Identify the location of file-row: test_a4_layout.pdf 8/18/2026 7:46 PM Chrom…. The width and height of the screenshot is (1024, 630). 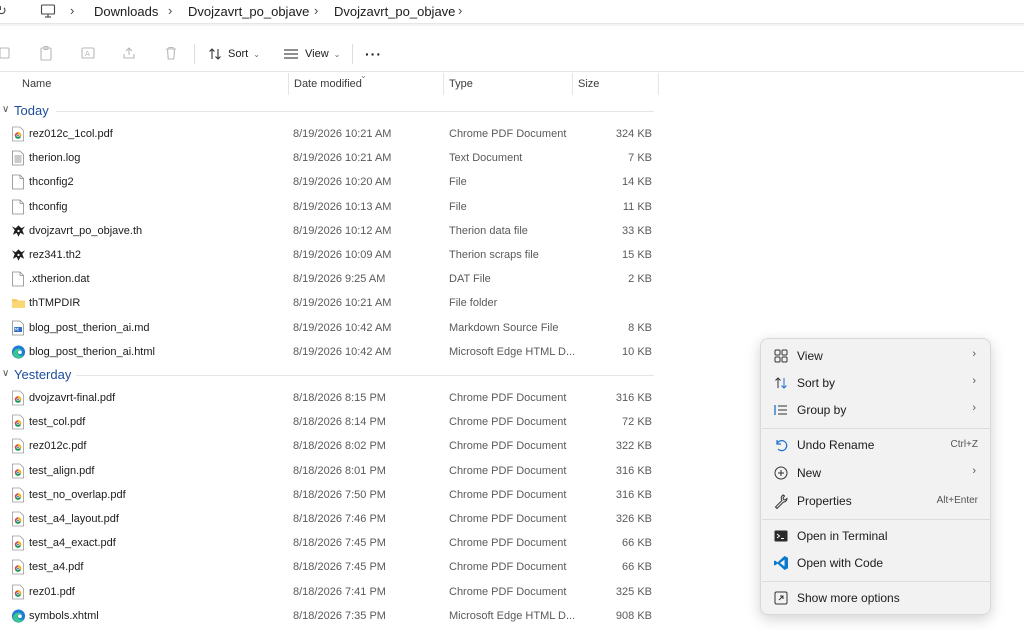
(330, 519).